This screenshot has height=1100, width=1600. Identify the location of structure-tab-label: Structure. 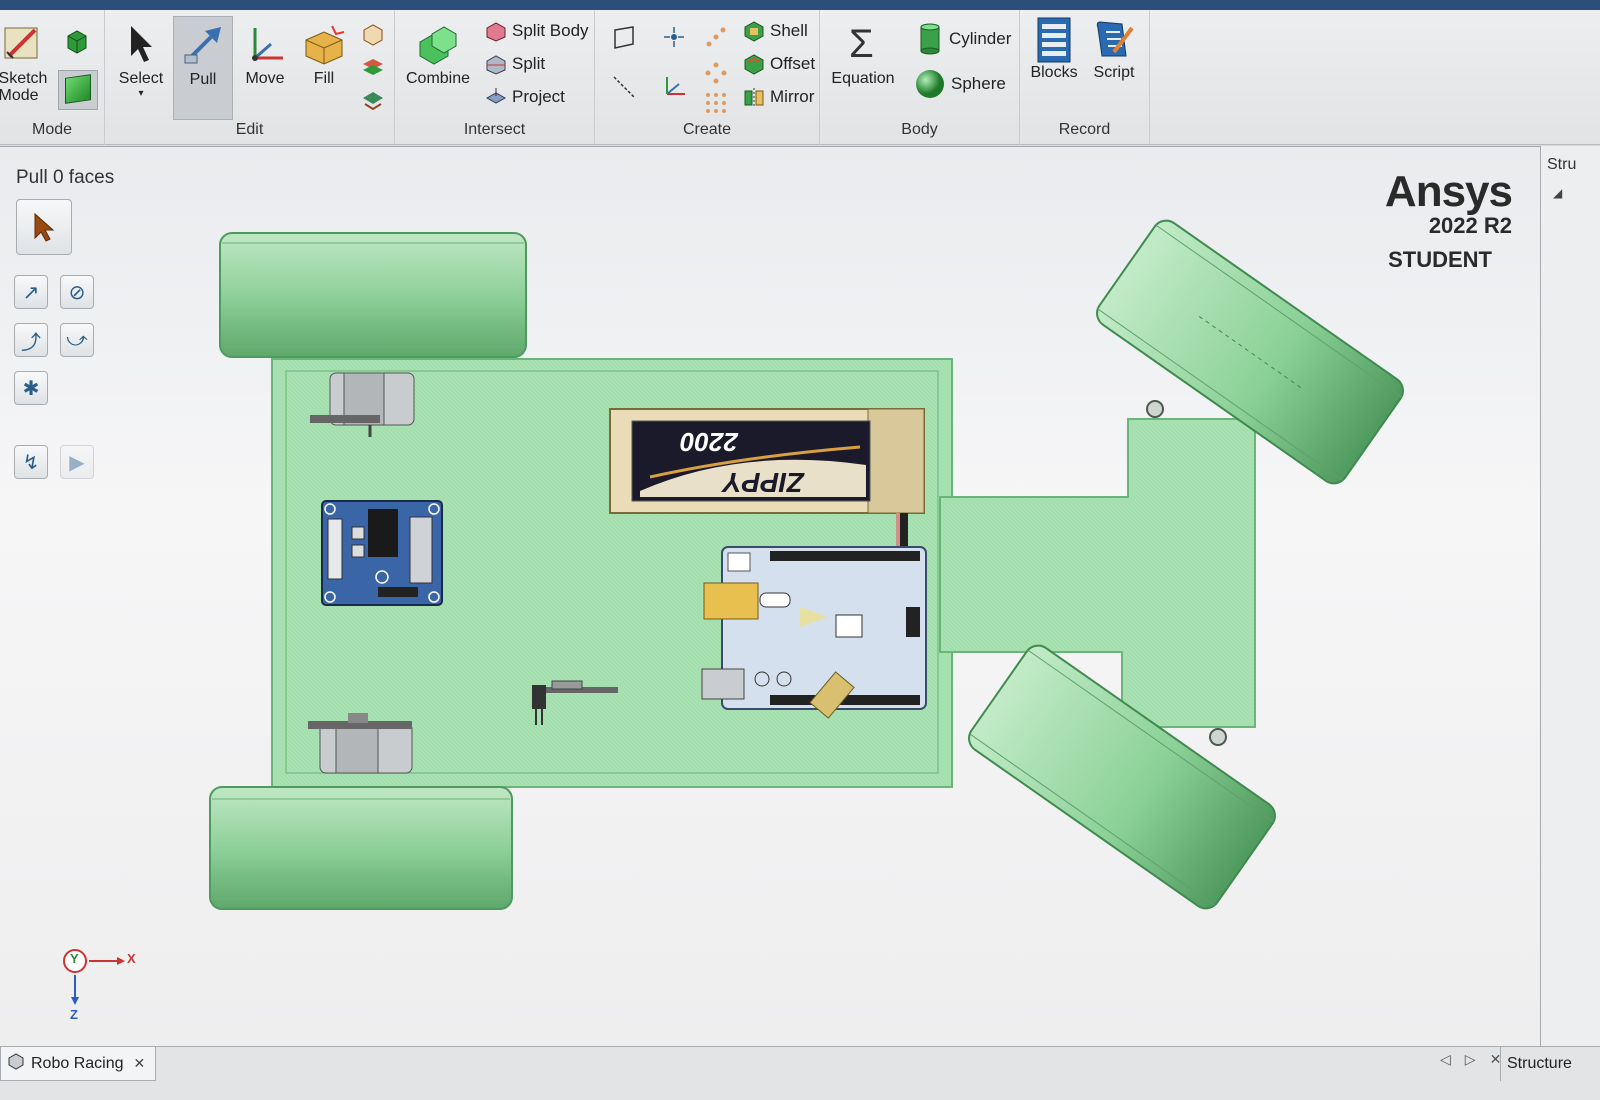
(1539, 1063).